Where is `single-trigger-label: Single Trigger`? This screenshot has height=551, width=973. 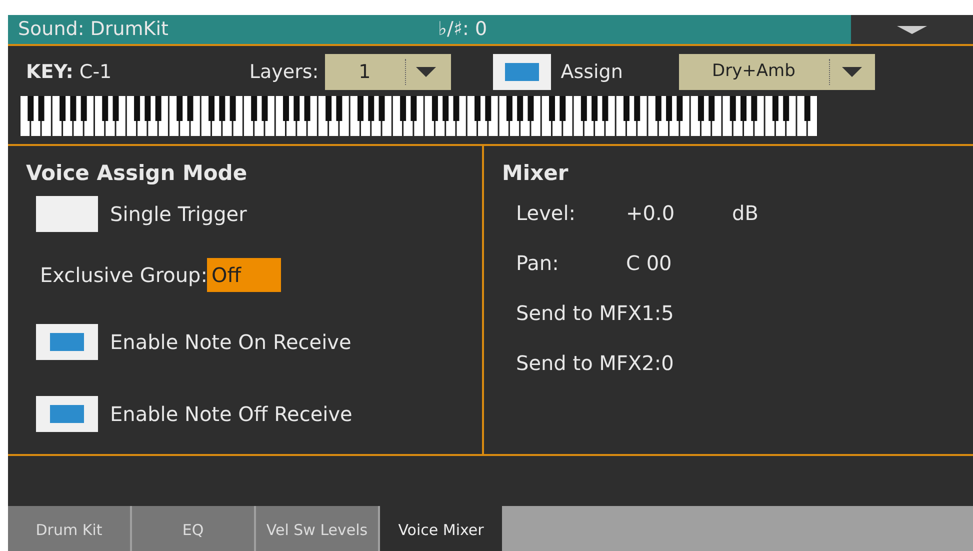 single-trigger-label: Single Trigger is located at coordinates (178, 214).